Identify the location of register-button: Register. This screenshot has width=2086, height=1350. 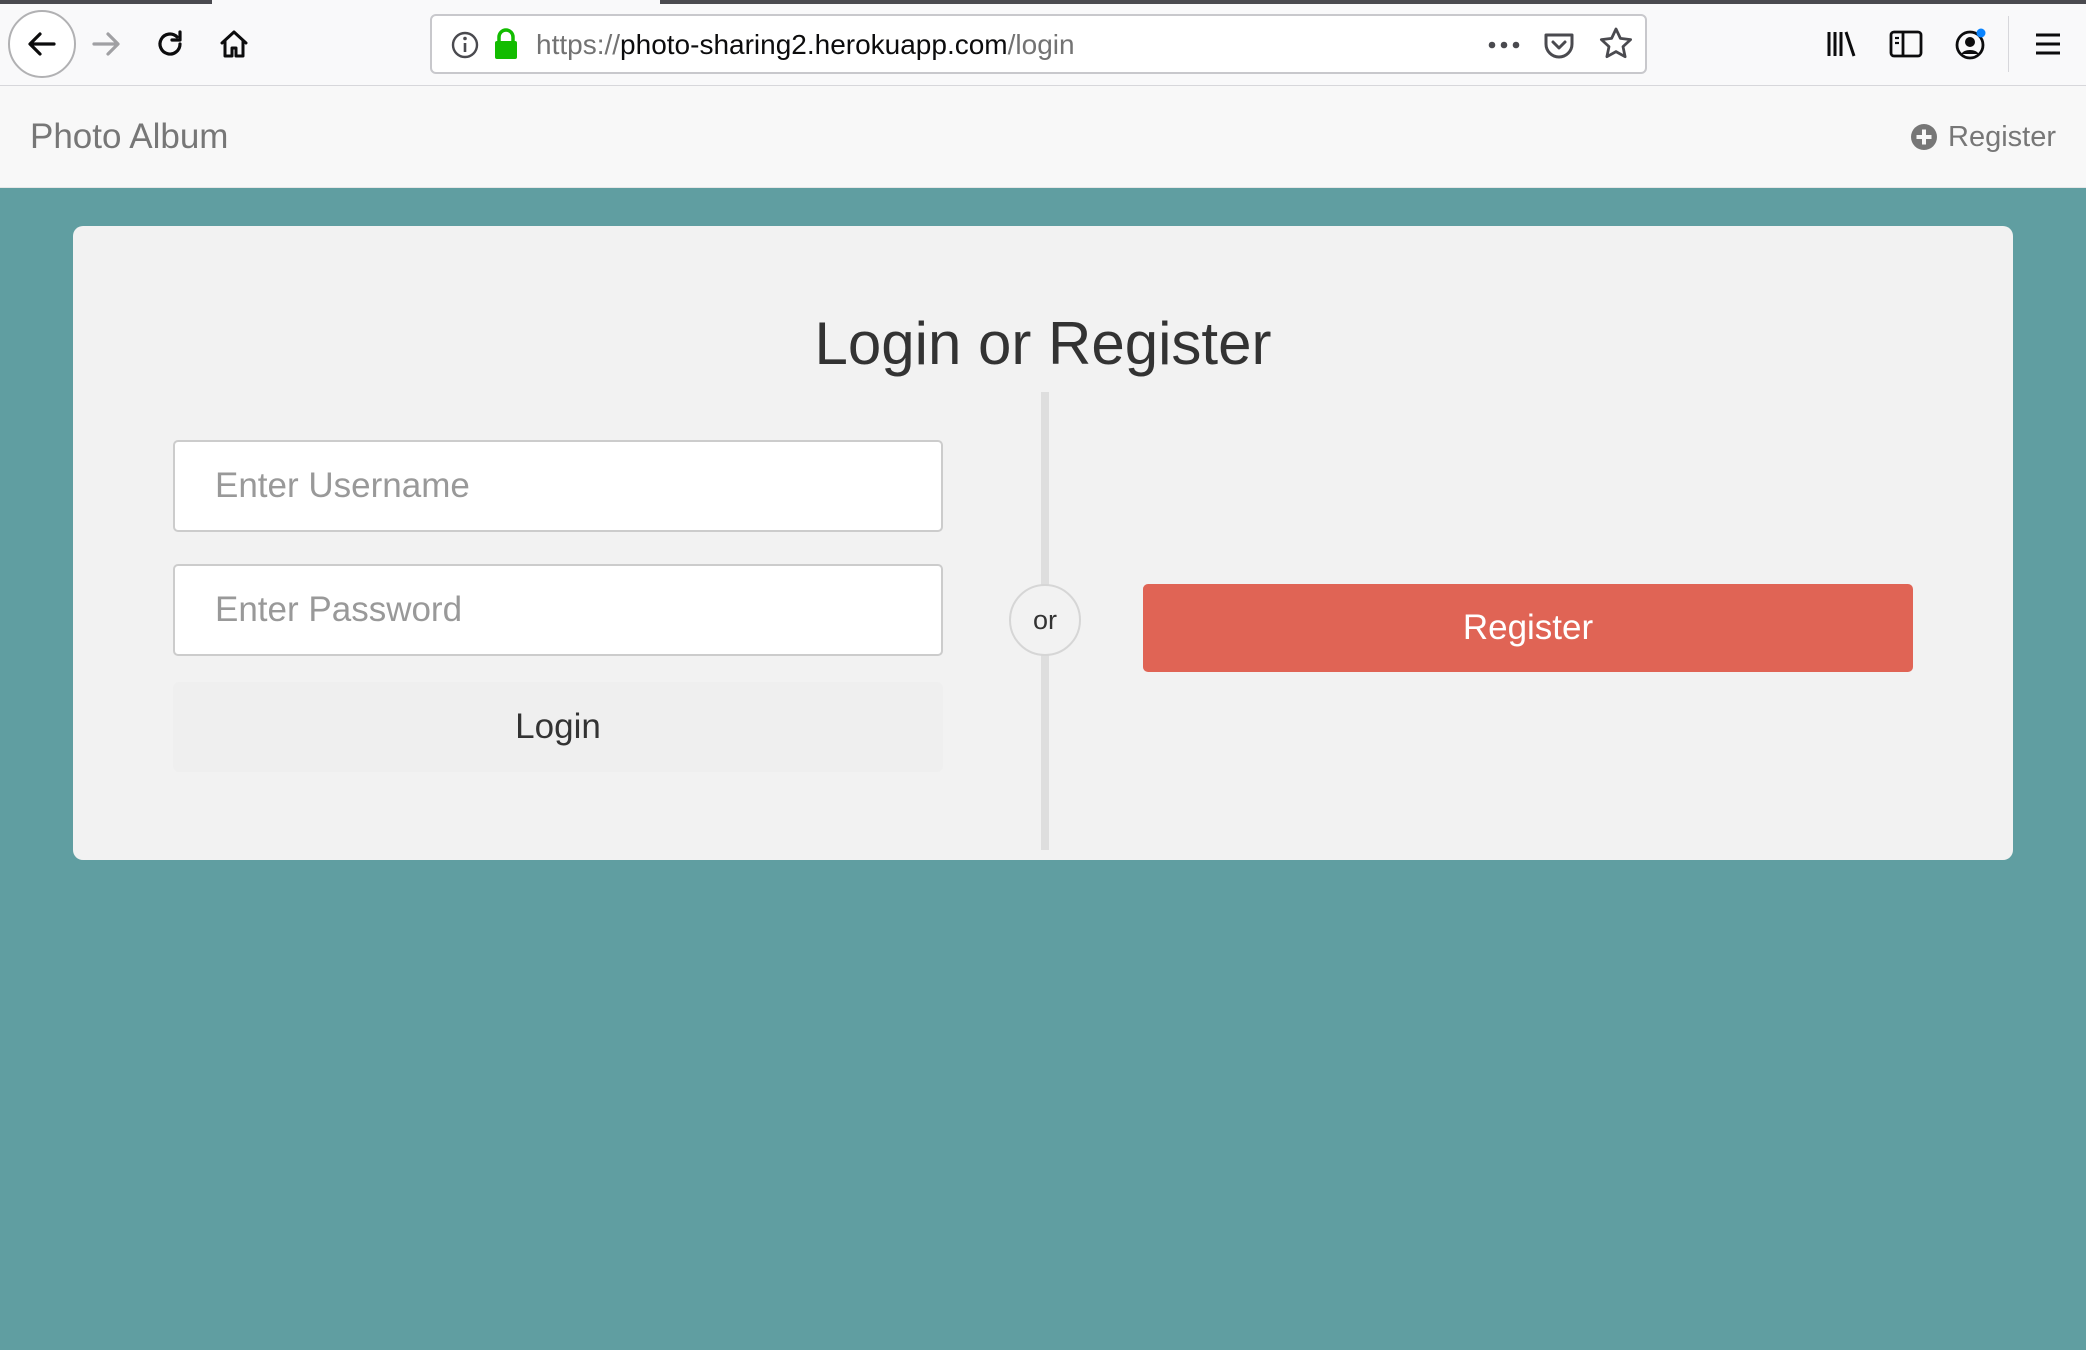
(1528, 628).